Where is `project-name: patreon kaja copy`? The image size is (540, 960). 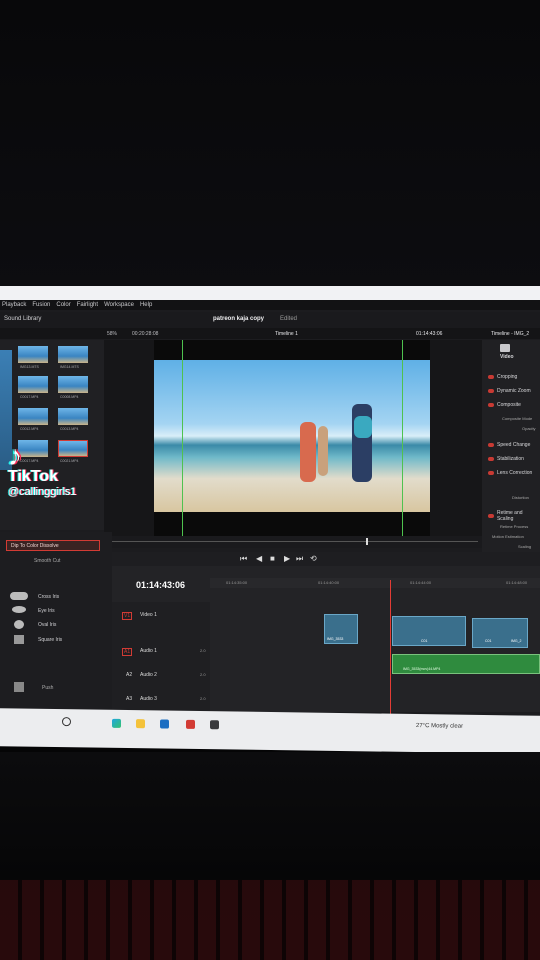 project-name: patreon kaja copy is located at coordinates (239, 319).